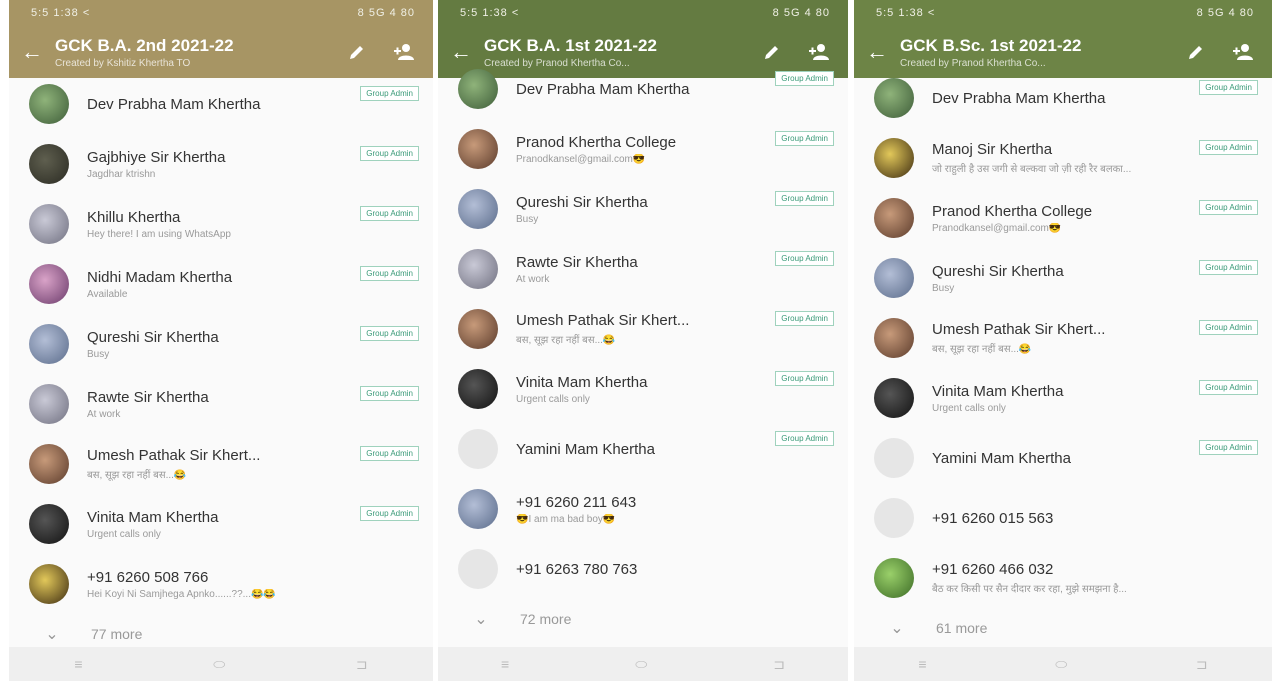 The height and width of the screenshot is (681, 1279). I want to click on member-name: Dev Prabha Mam Khertha, so click(174, 104).